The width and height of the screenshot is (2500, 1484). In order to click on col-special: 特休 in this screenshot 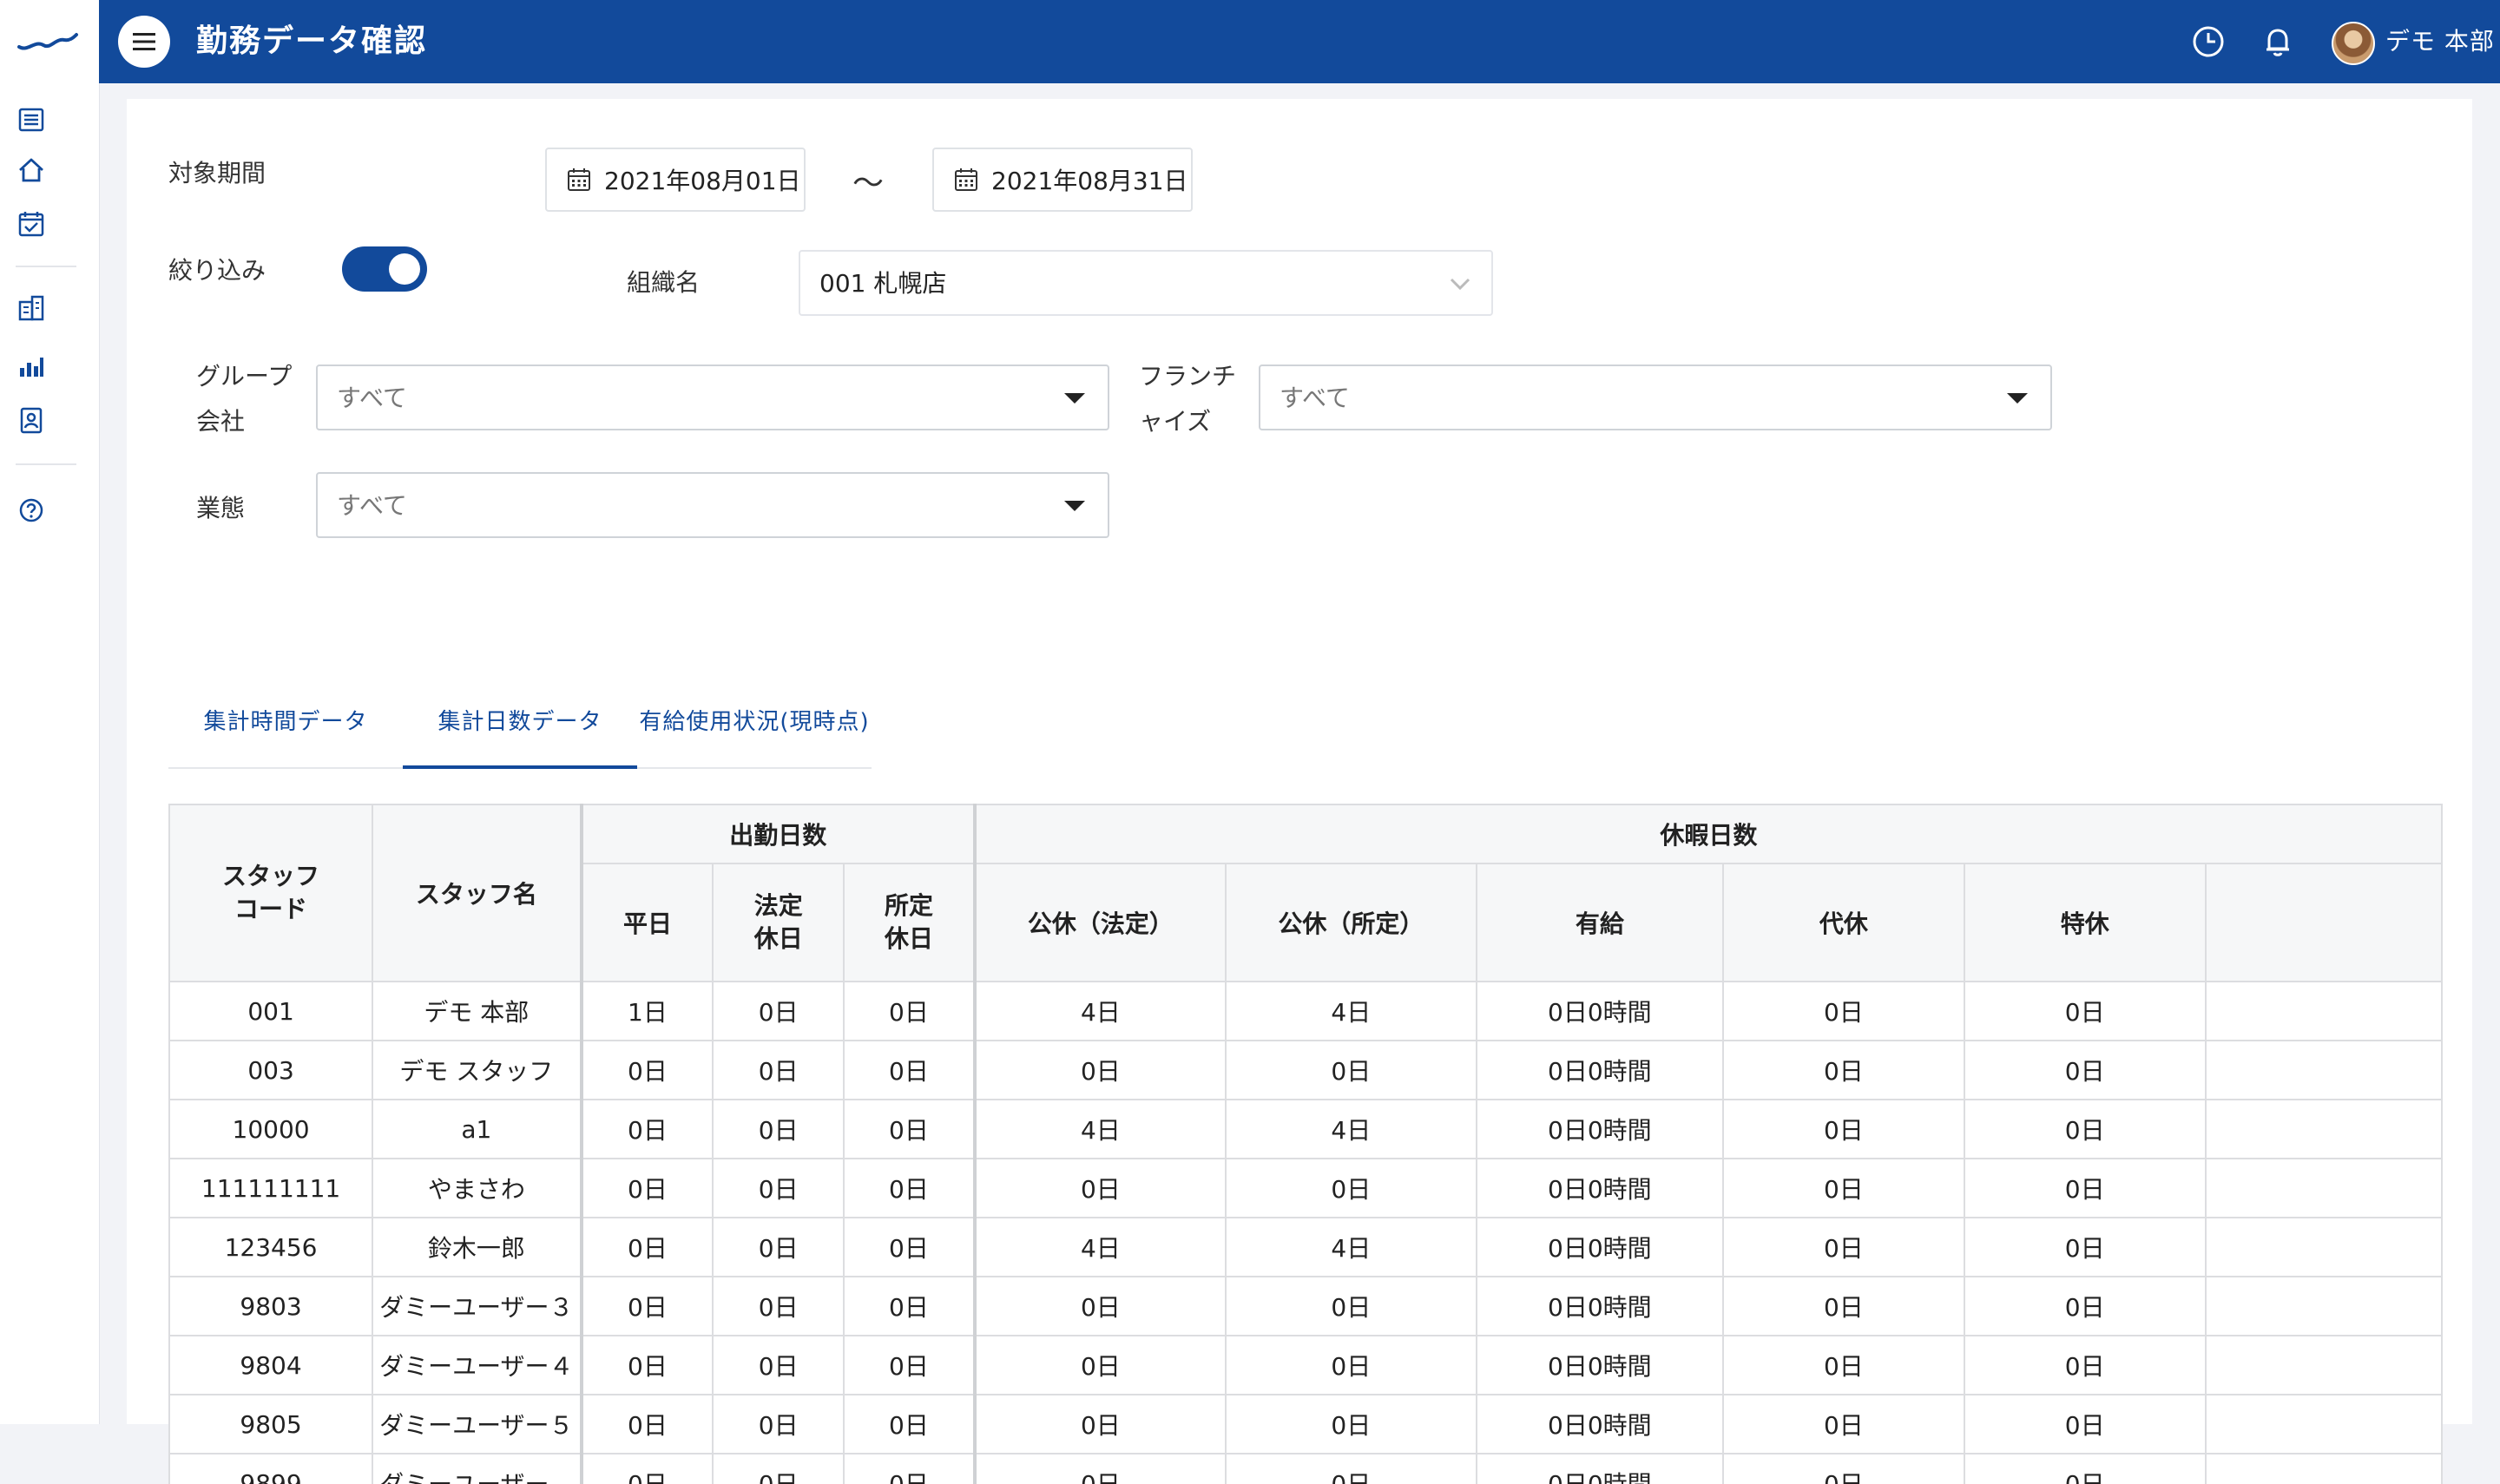, I will do `click(2085, 923)`.